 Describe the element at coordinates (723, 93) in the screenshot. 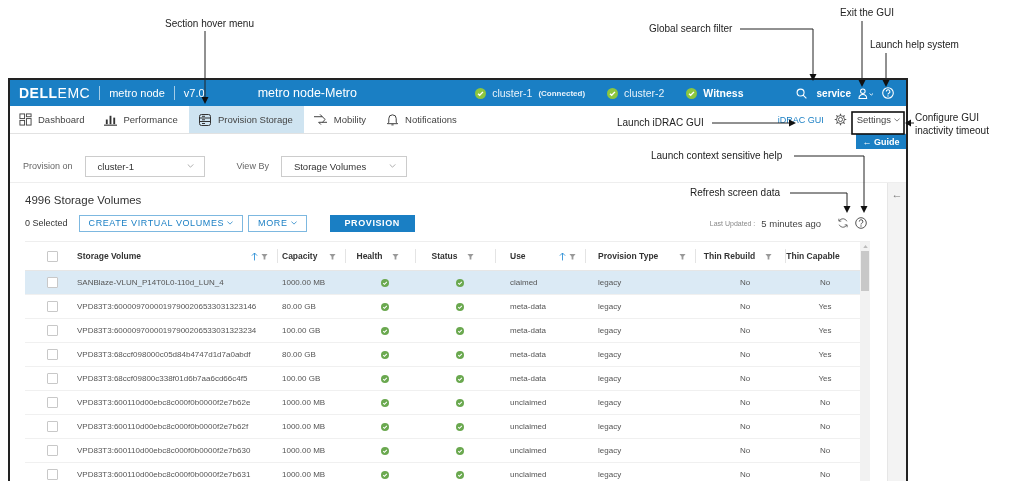

I see `cluster-name: Witness` at that location.